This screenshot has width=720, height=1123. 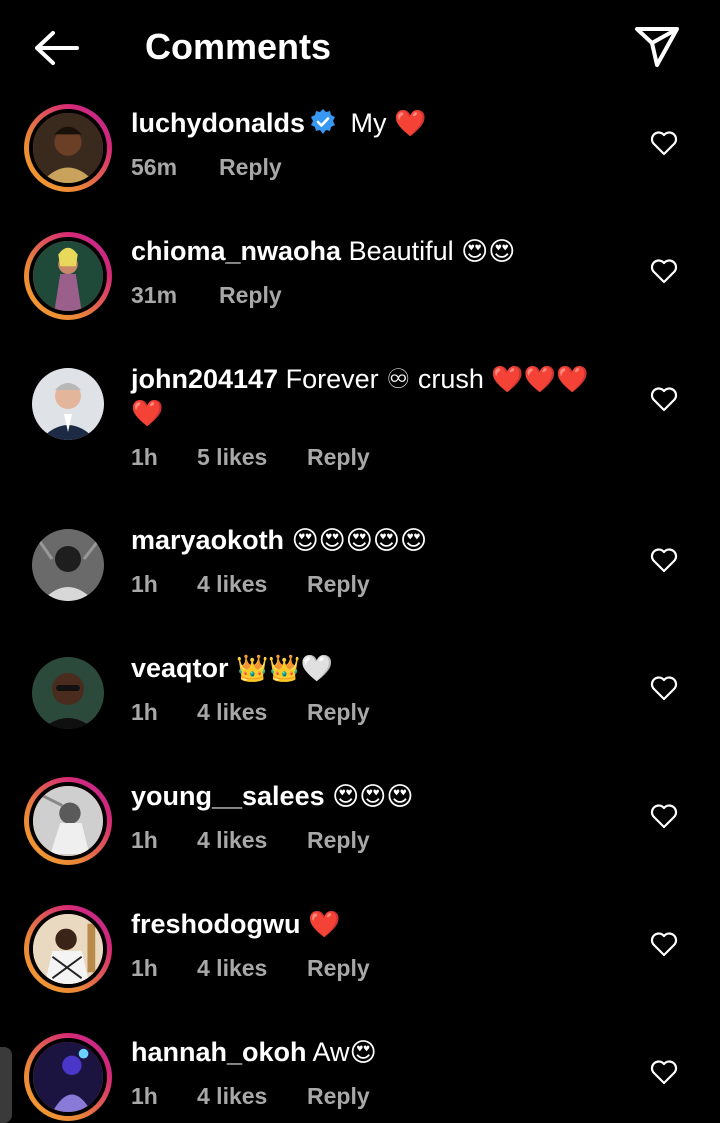 What do you see at coordinates (368, 123) in the screenshot?
I see `comment-text: My` at bounding box center [368, 123].